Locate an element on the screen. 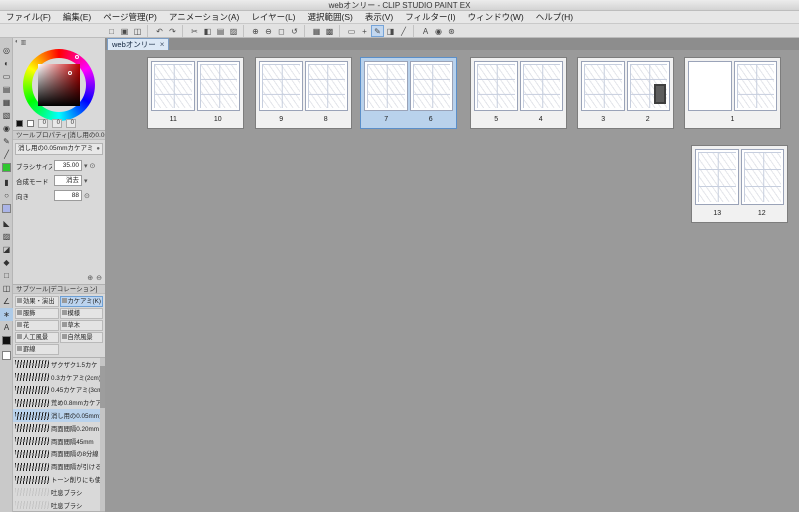 The image size is (799, 512). shape-tool: □ is located at coordinates (6, 275).